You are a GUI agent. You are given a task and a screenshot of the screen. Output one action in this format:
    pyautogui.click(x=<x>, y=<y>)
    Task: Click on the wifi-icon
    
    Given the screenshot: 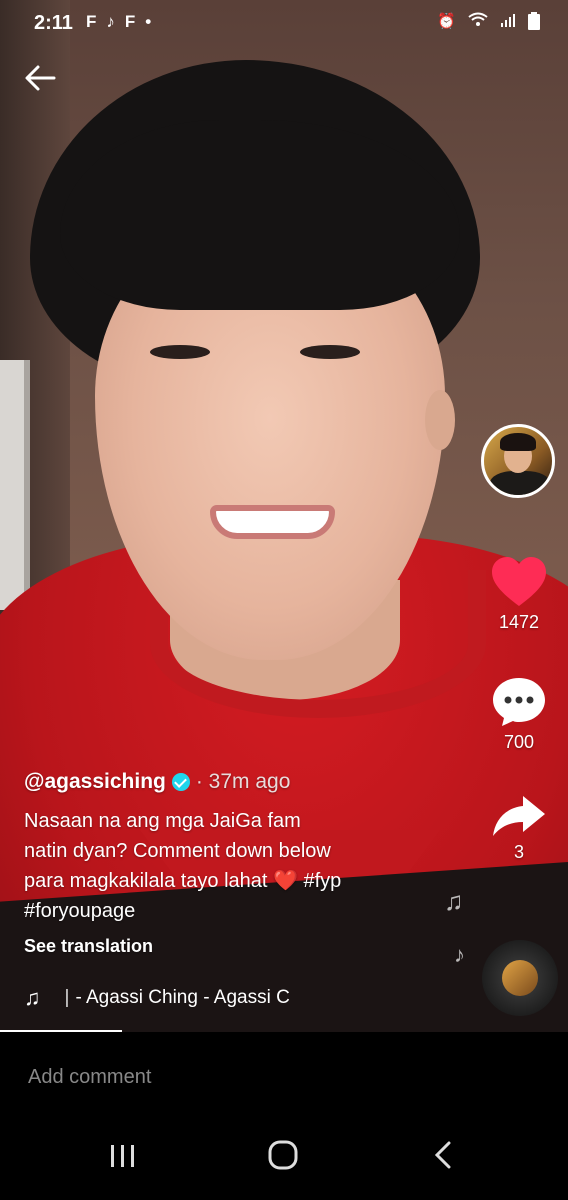 What is the action you would take?
    pyautogui.click(x=478, y=23)
    